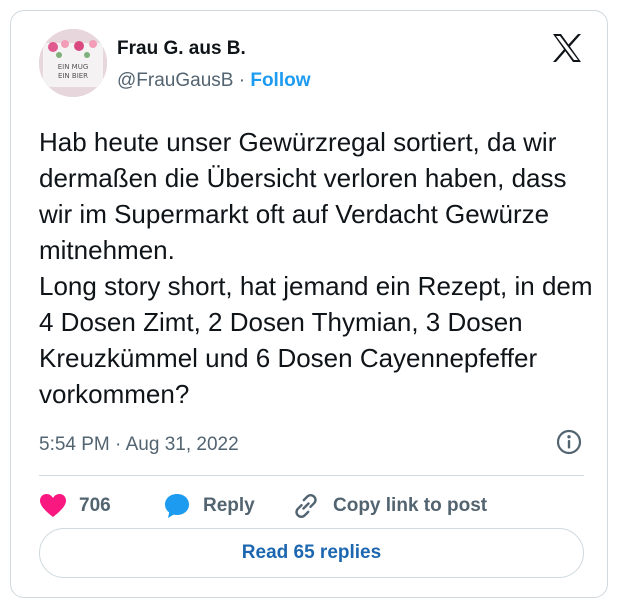 This screenshot has height=610, width=620. Describe the element at coordinates (175, 80) in the screenshot. I see `author-handle: @FrauGausB` at that location.